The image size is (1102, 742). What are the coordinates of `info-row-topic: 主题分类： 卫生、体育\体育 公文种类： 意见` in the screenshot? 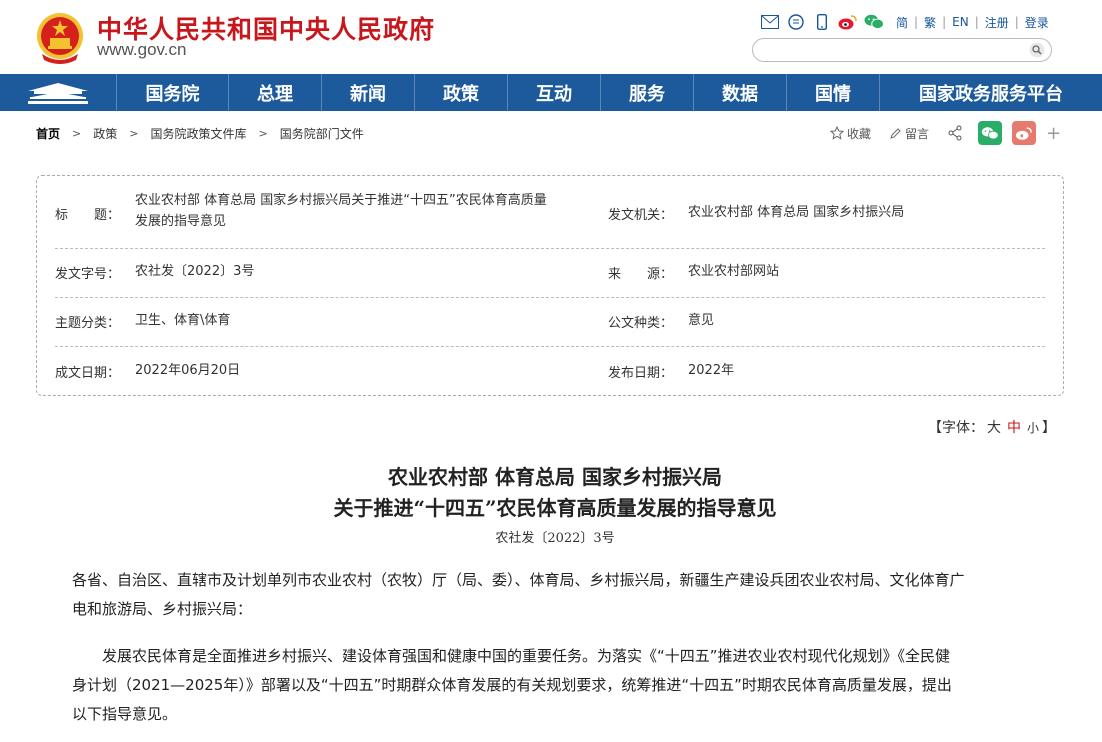 It's located at (550, 322).